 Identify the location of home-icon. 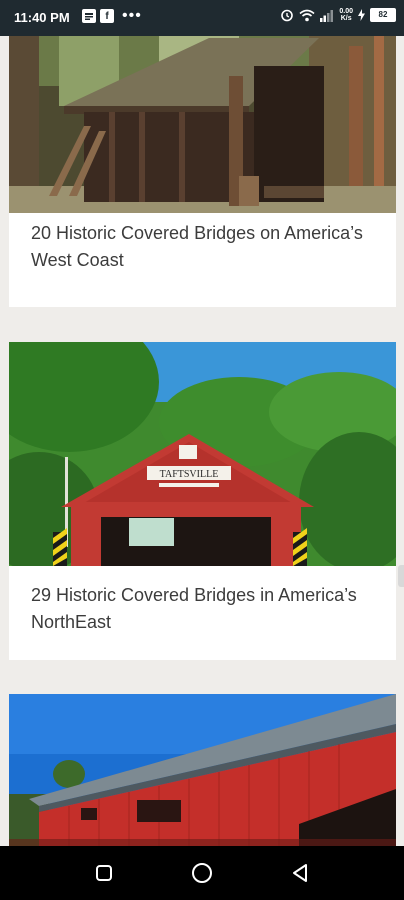
(202, 873).